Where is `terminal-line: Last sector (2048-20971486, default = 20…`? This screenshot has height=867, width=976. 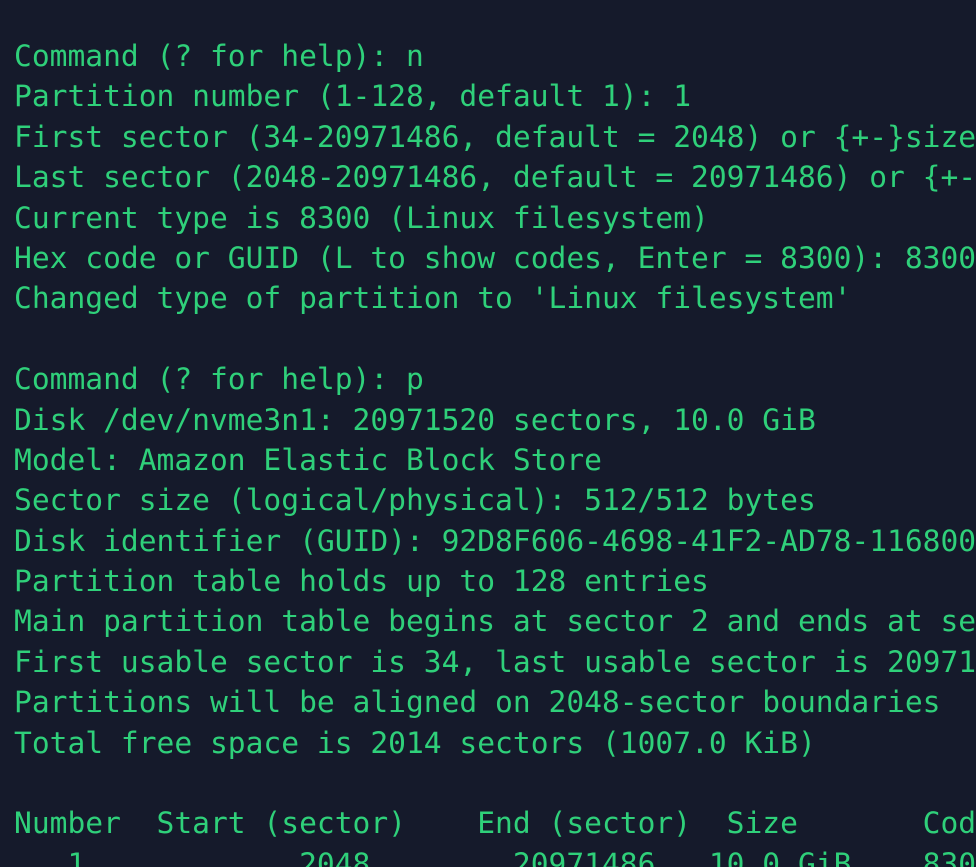 terminal-line: Last sector (2048-20971486, default = 20… is located at coordinates (495, 177).